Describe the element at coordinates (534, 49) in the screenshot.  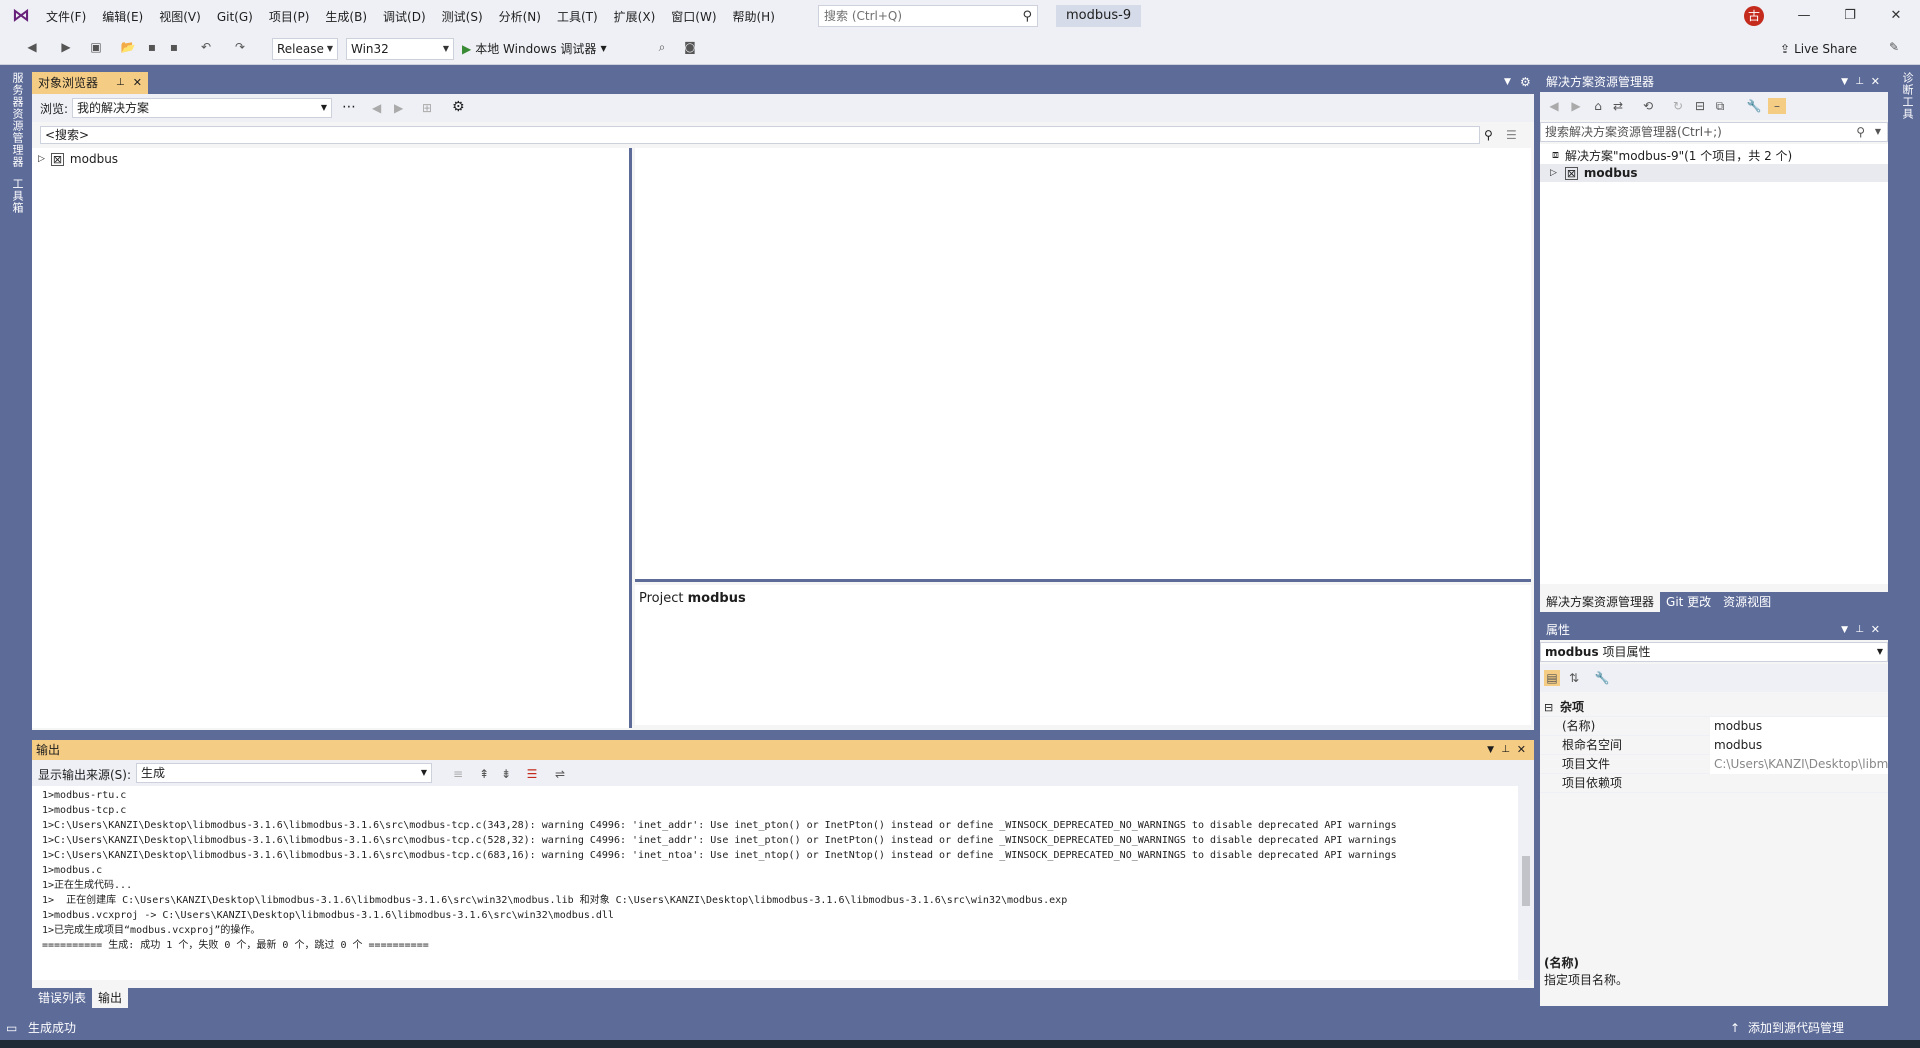
I see `start-debugging-button: ▶ 本地 Windows 调试器 ▼` at that location.